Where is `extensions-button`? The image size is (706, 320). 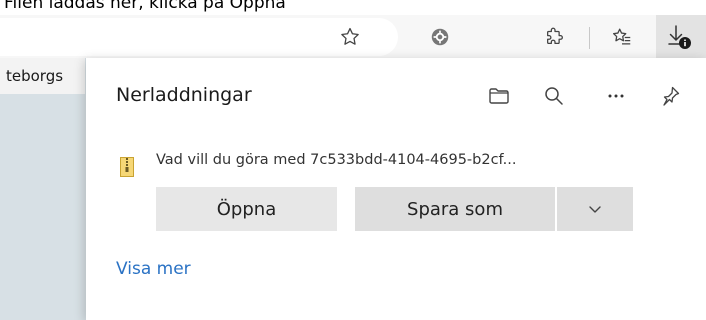
extensions-button is located at coordinates (555, 36).